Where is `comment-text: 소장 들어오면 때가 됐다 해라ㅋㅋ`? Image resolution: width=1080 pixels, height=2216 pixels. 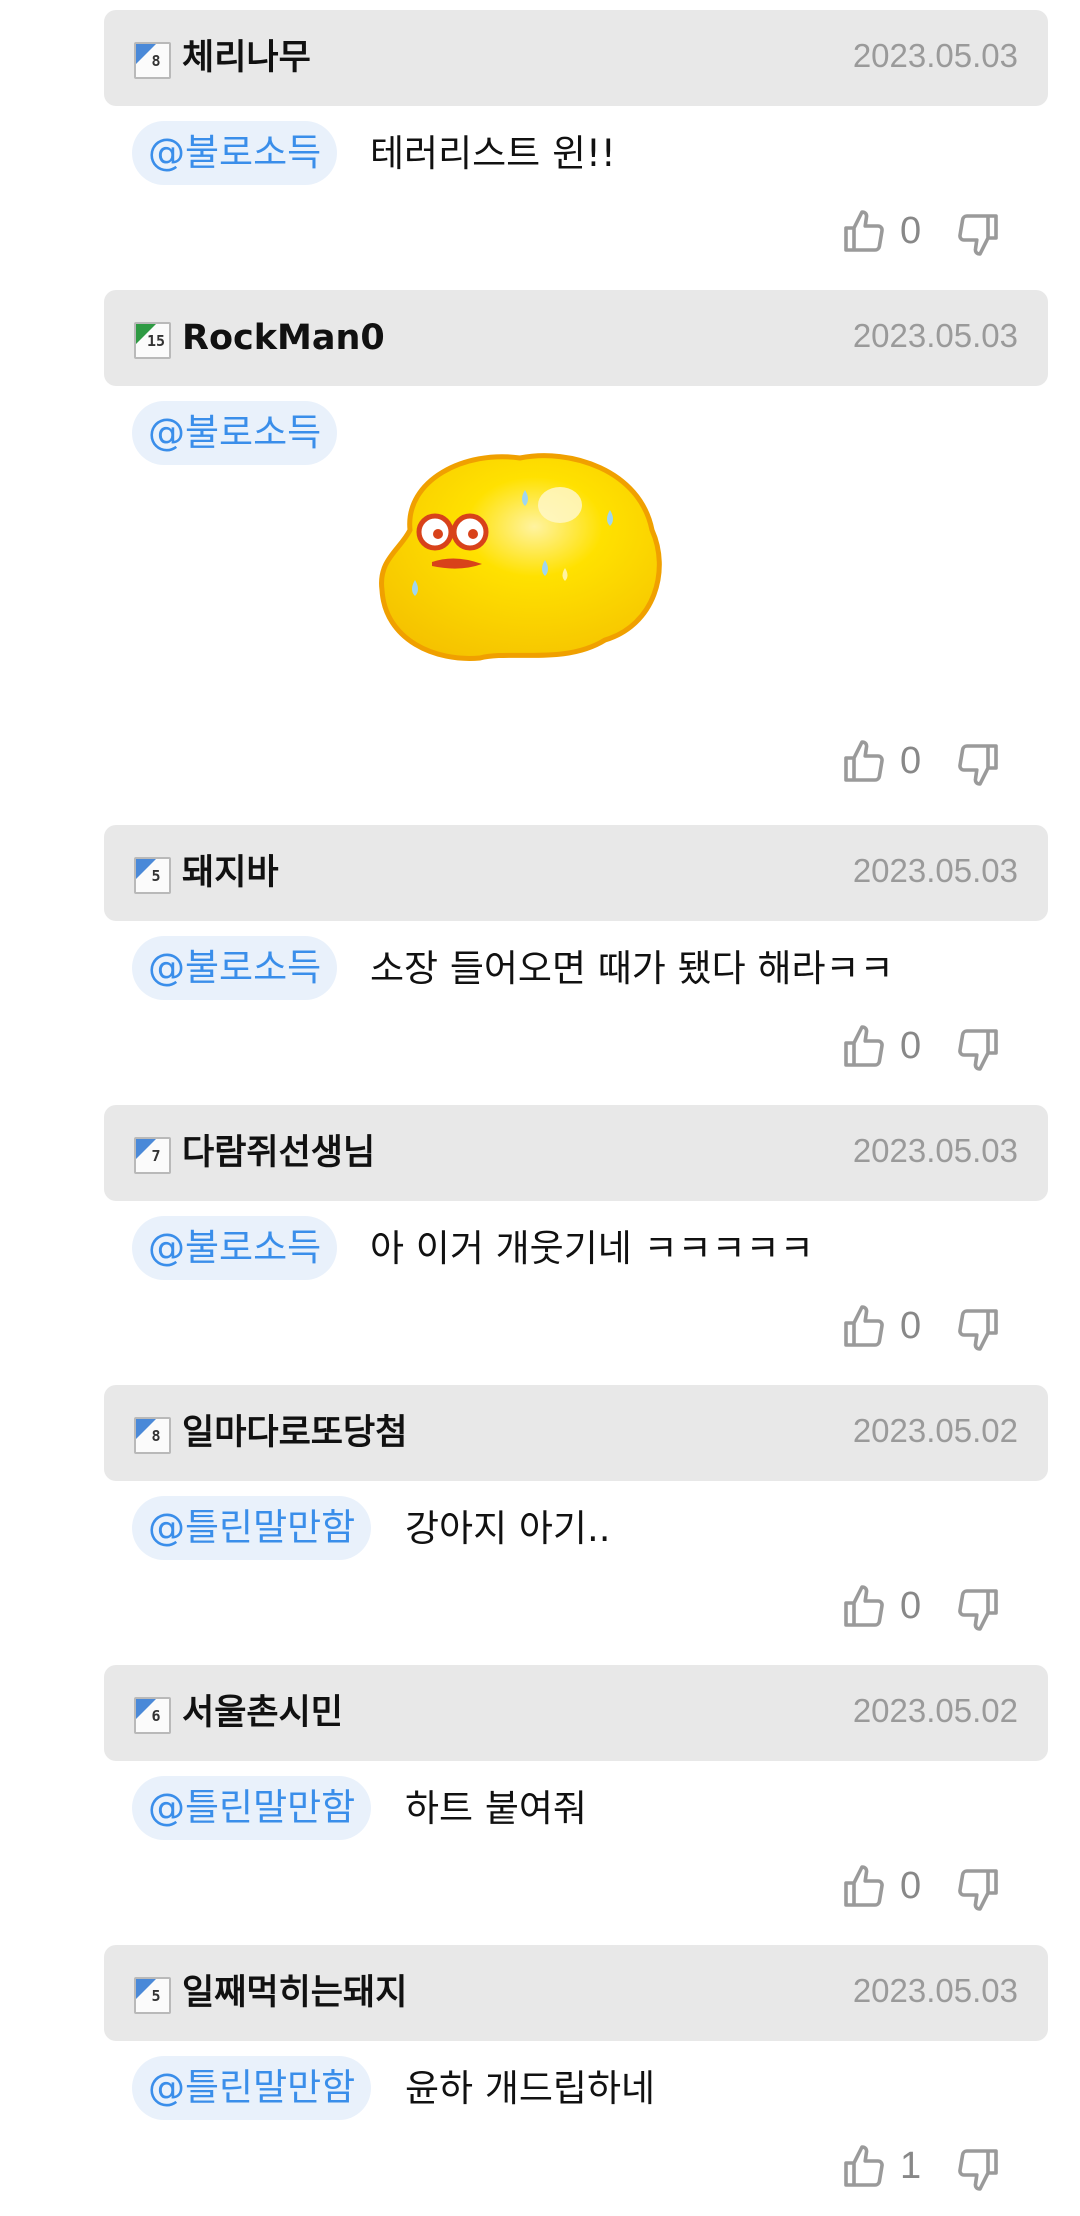
comment-text: 소장 들어오면 때가 됐다 해라ㅋㅋ is located at coordinates (632, 968).